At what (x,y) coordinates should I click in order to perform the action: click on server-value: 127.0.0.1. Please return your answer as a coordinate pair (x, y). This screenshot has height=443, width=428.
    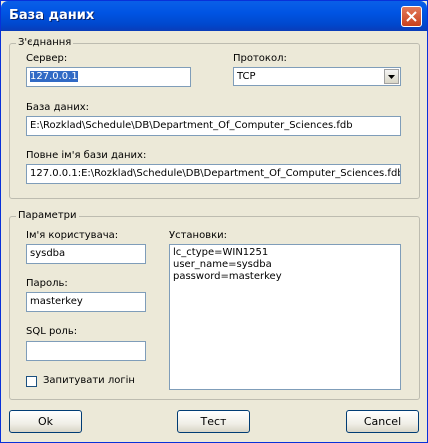
    Looking at the image, I should click on (54, 76).